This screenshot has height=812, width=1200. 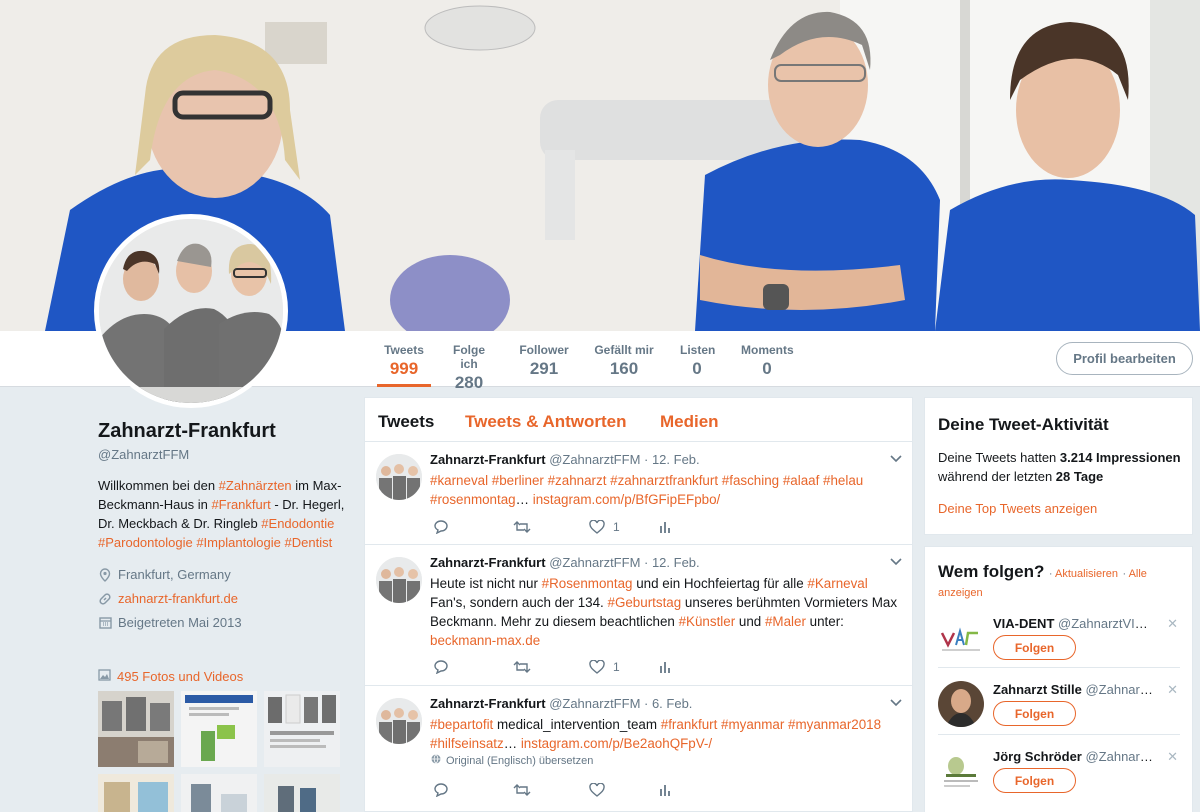 I want to click on profile-name: Zahnarzt-Frankfurt, so click(x=223, y=431).